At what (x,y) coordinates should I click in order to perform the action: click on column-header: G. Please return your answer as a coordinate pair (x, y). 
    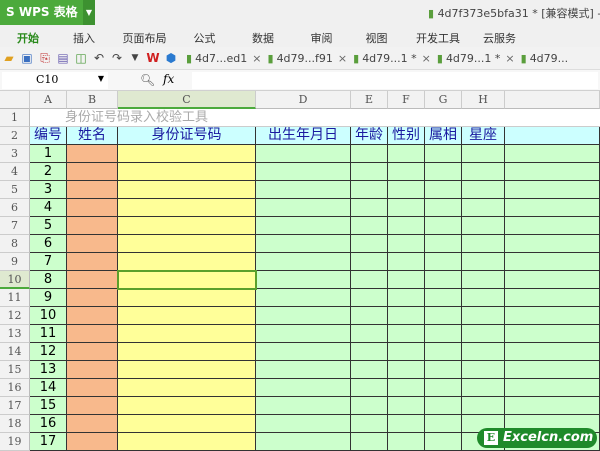
    Looking at the image, I should click on (443, 100).